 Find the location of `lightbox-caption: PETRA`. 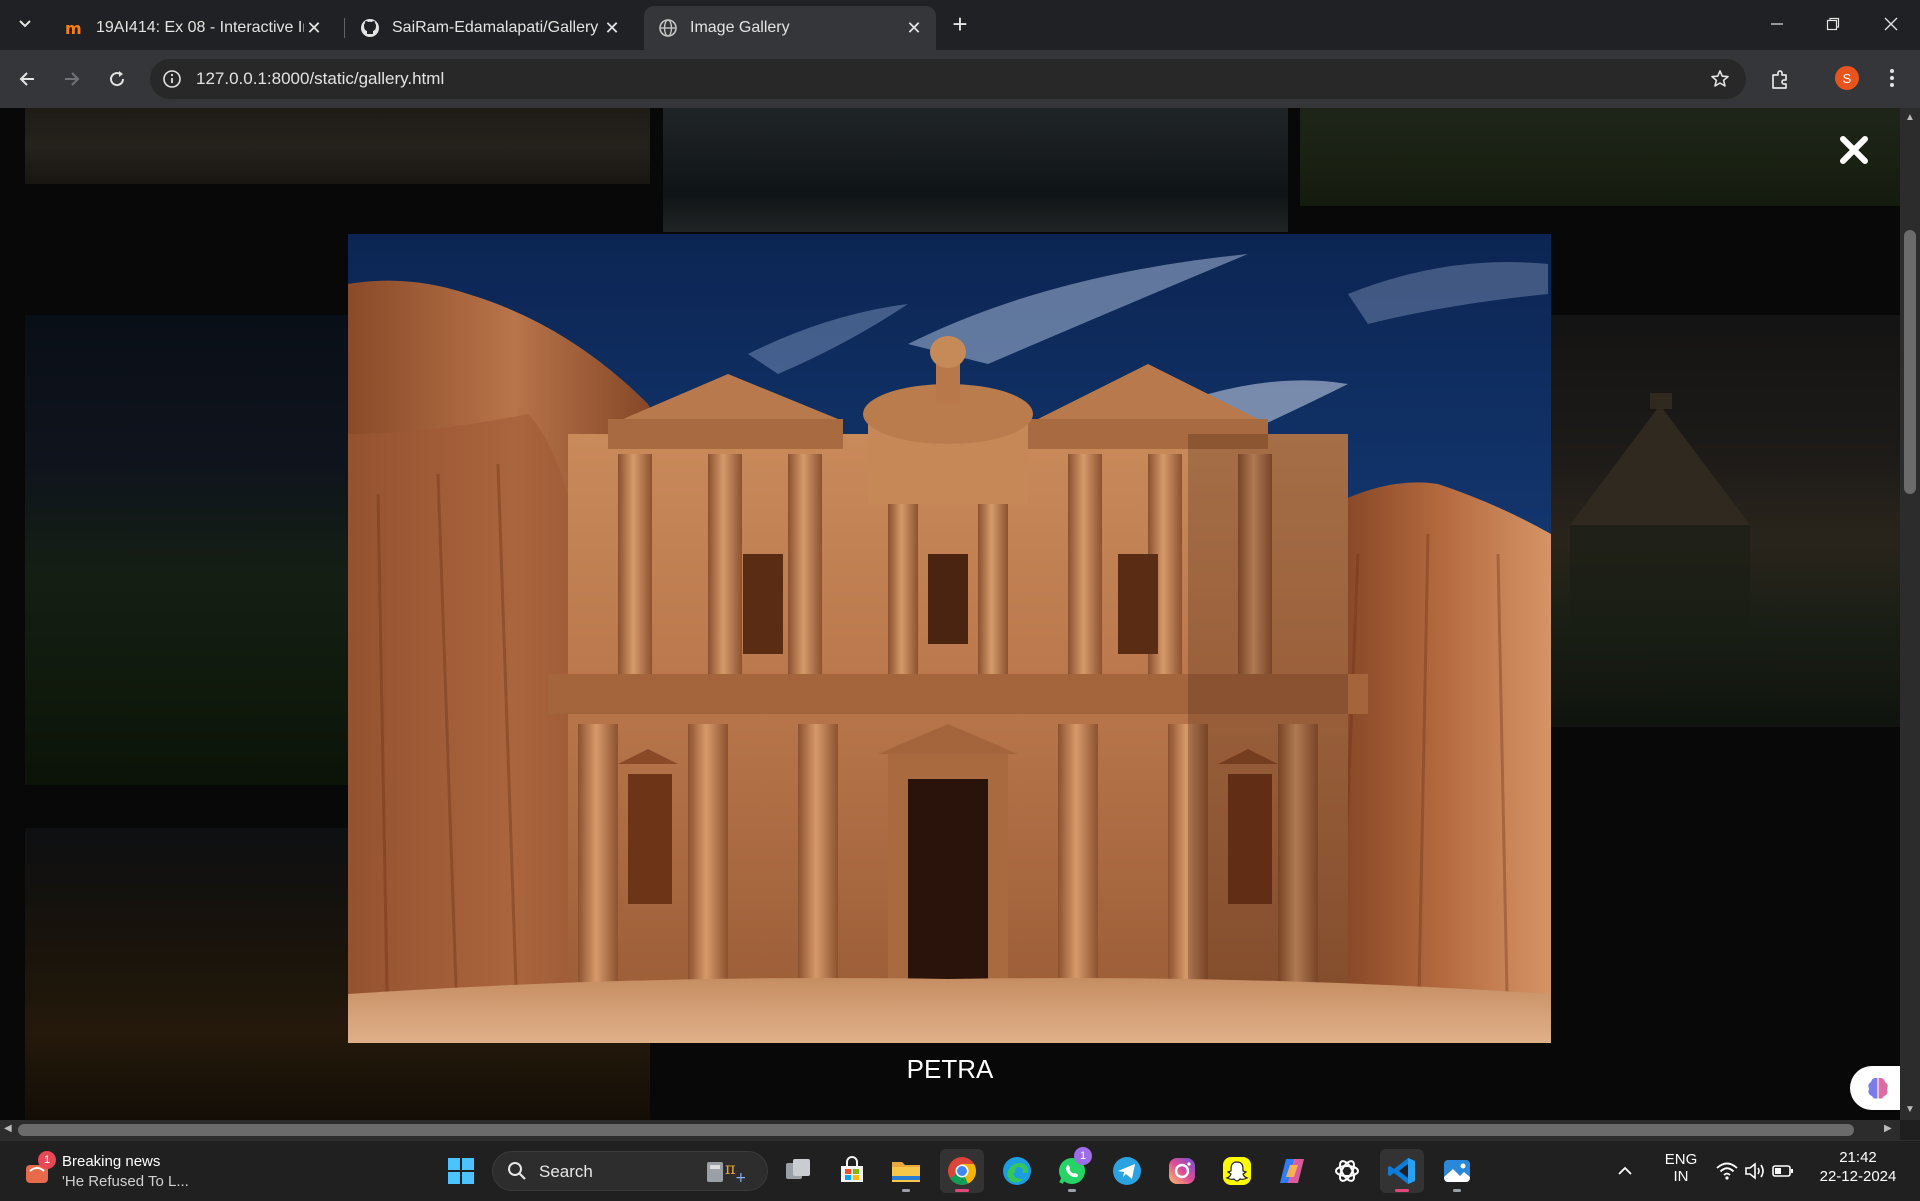

lightbox-caption: PETRA is located at coordinates (950, 1069).